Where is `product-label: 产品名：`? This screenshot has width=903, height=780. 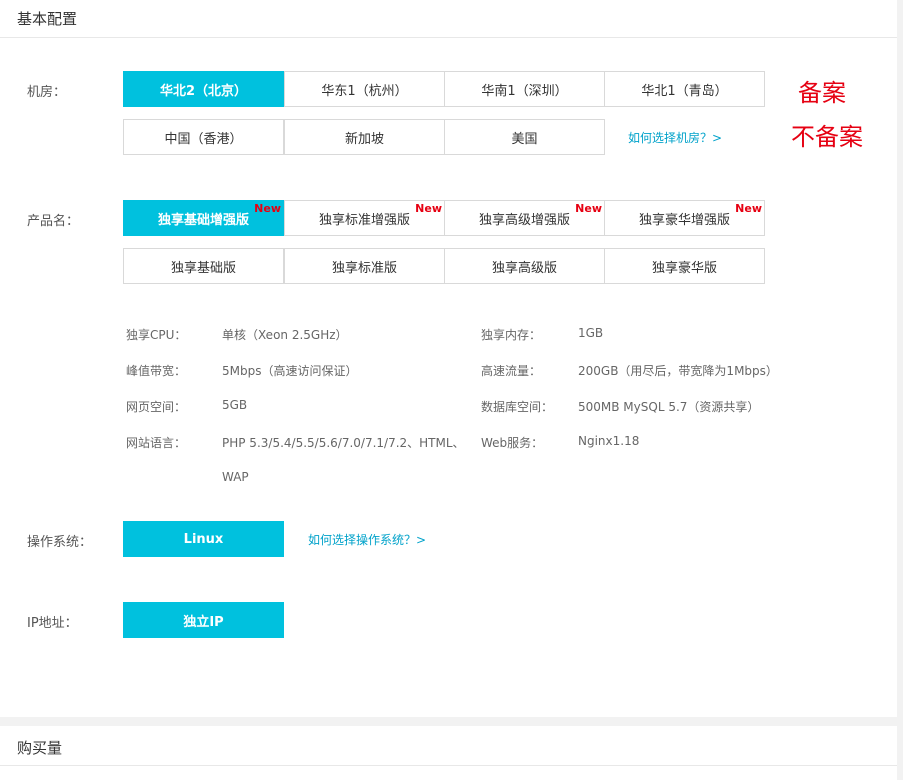
product-label: 产品名： is located at coordinates (53, 221).